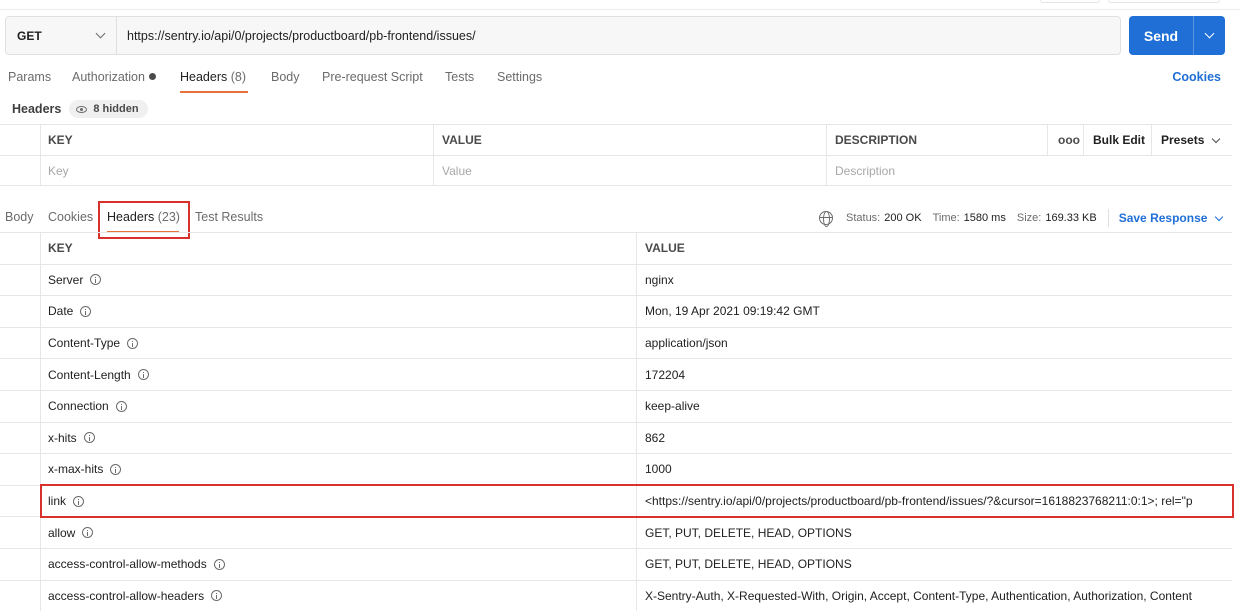 Image resolution: width=1240 pixels, height=614 pixels. I want to click on tab-response-cookies: Cookies, so click(70, 217).